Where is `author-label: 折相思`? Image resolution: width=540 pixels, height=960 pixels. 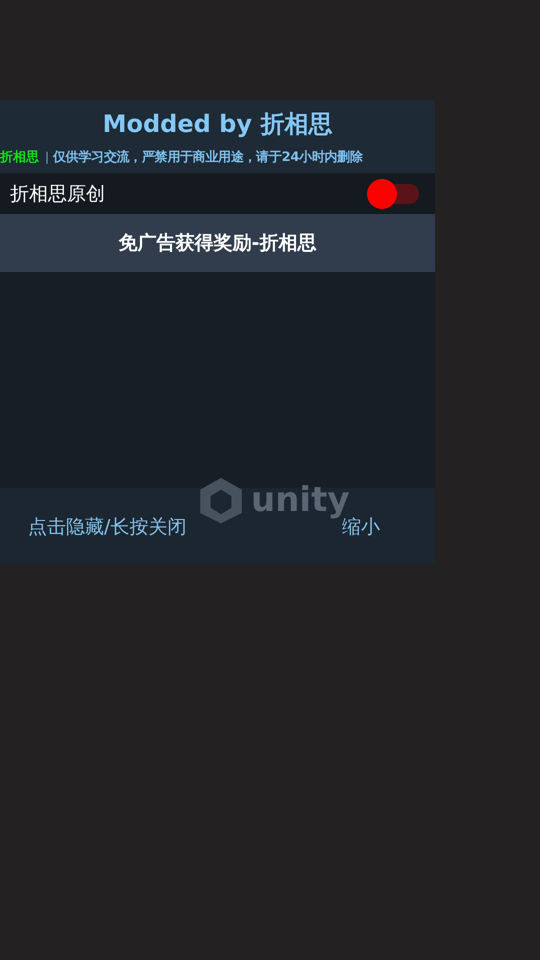 author-label: 折相思 is located at coordinates (19, 157).